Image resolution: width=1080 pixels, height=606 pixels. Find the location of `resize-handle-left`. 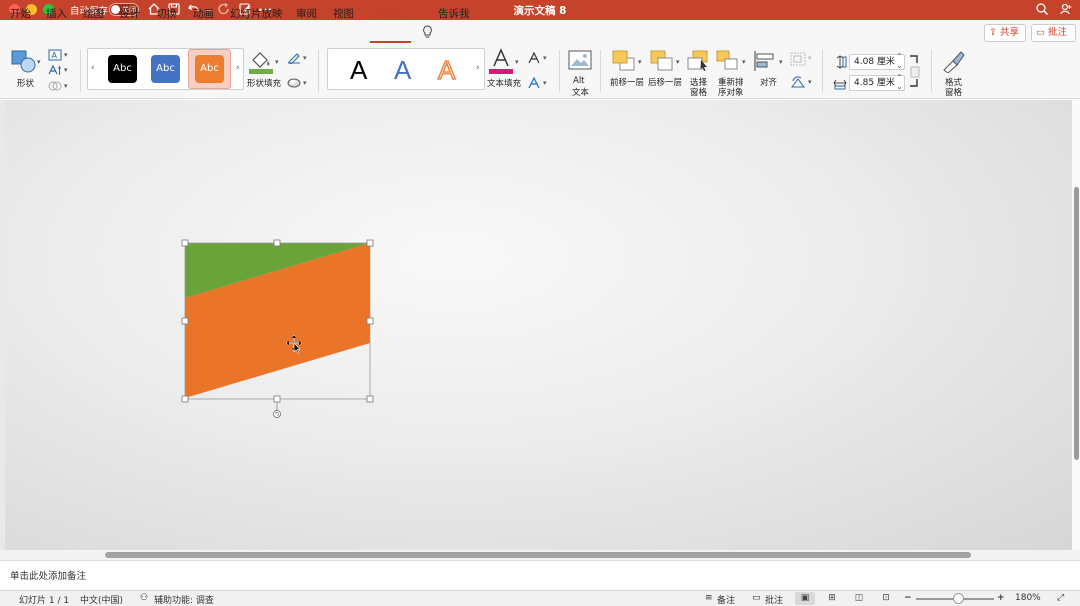

resize-handle-left is located at coordinates (185, 321).